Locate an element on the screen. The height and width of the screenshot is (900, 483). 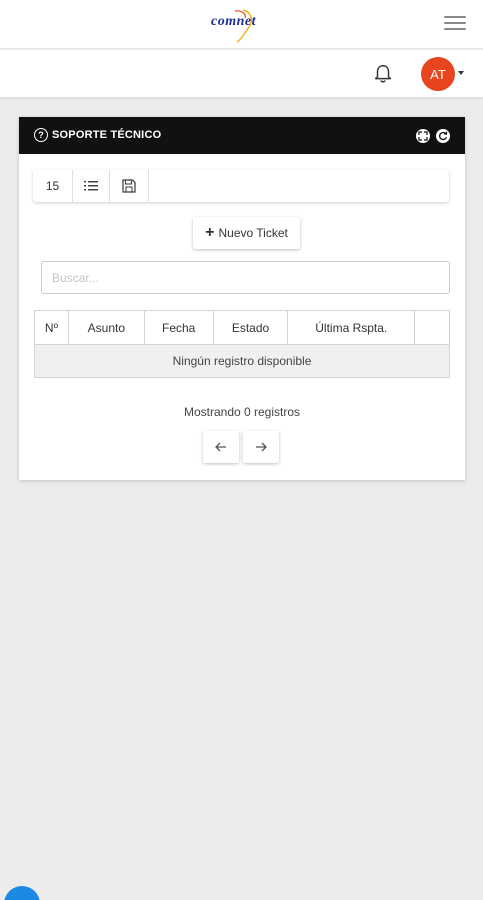
column-header-subject: Asunto is located at coordinates (106, 327).